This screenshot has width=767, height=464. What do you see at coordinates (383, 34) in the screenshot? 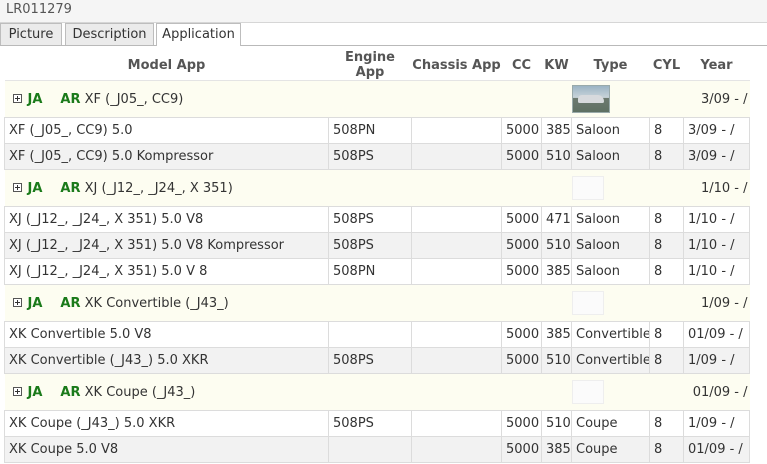
I see `tab-bar: Picture Description Application` at bounding box center [383, 34].